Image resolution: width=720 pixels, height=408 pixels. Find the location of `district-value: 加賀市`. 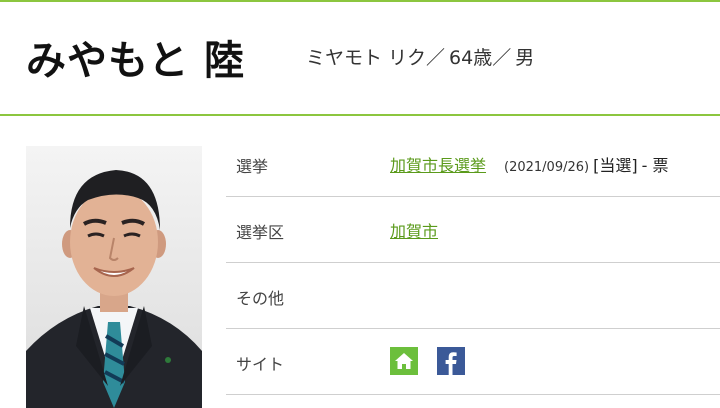

district-value: 加賀市 is located at coordinates (414, 230).